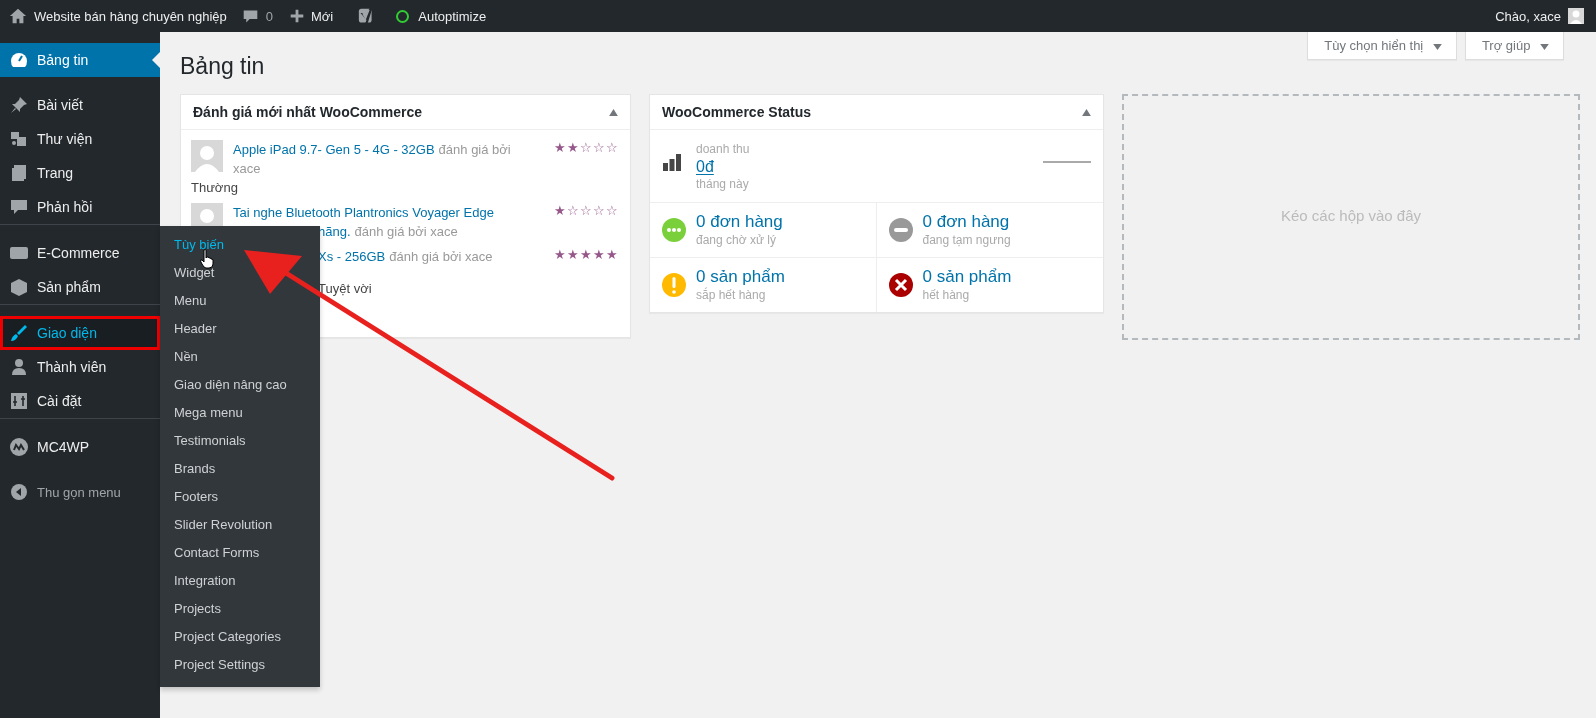 The width and height of the screenshot is (1596, 718). I want to click on card-title: WooCommerce Status, so click(737, 112).